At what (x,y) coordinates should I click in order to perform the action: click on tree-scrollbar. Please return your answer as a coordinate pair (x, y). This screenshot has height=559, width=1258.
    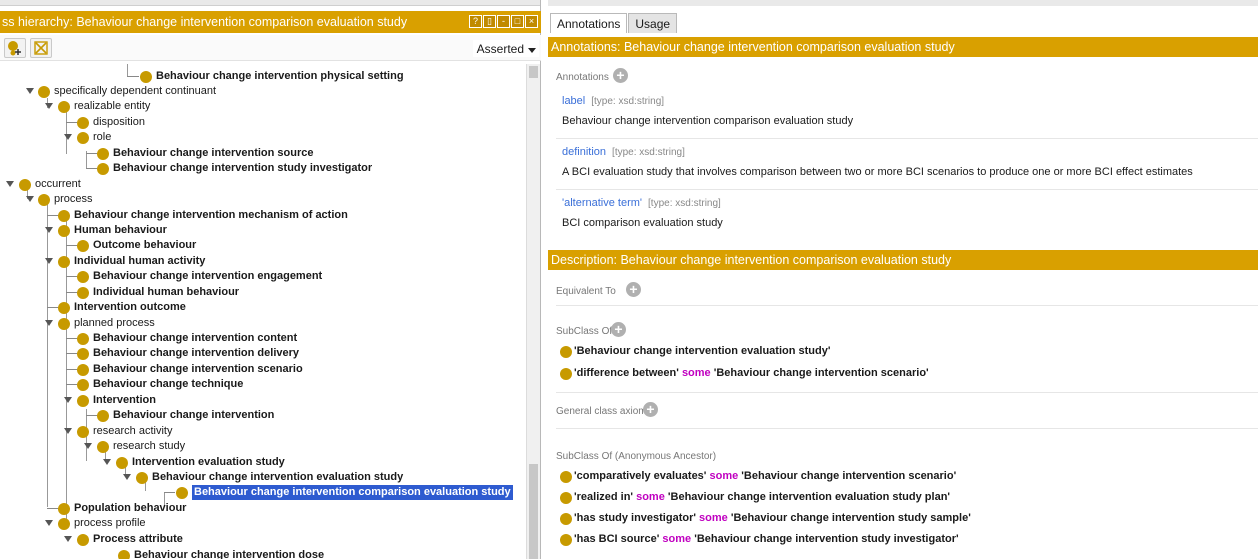
    Looking at the image, I should click on (533, 311).